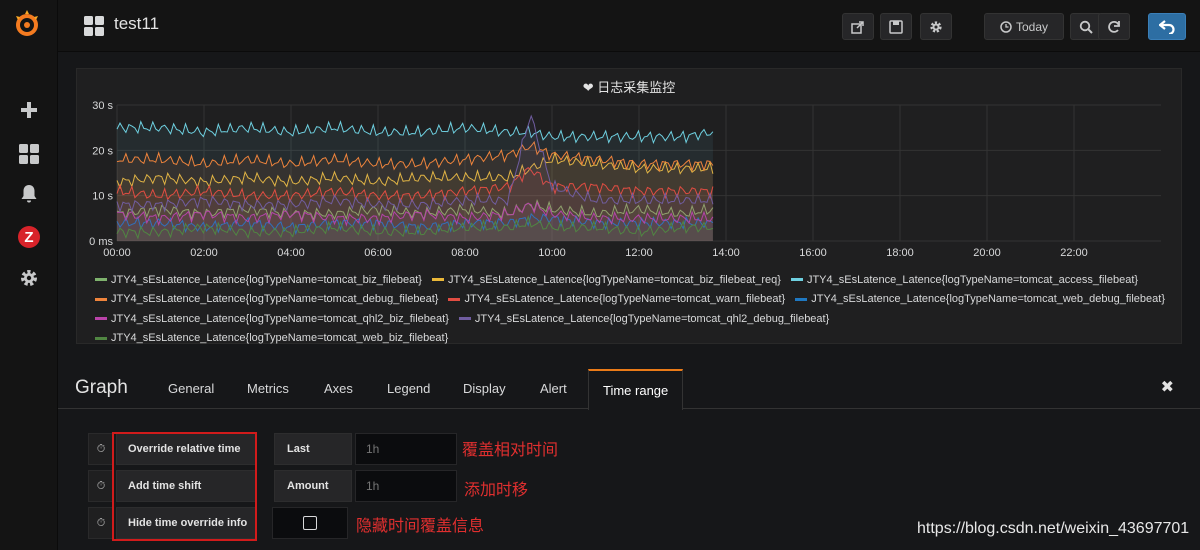 This screenshot has height=550, width=1200. Describe the element at coordinates (636, 389) in the screenshot. I see `tab-time-range: Time range` at that location.